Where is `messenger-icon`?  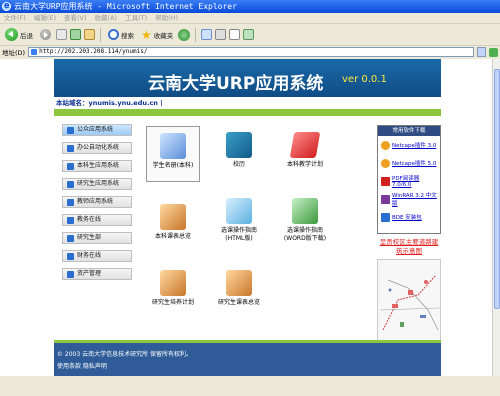 messenger-icon is located at coordinates (249, 34).